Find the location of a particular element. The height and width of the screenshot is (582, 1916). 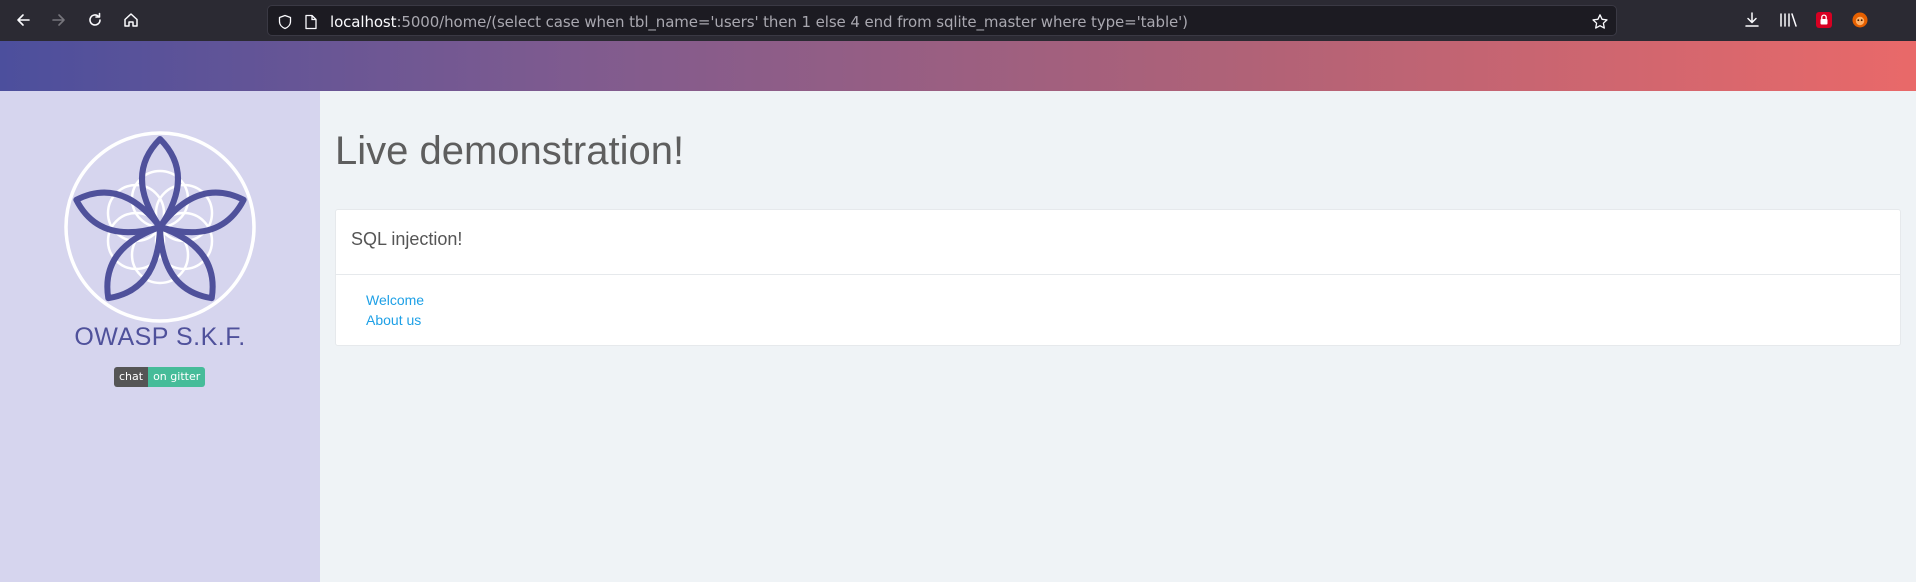

card-header: SQL injection! is located at coordinates (1118, 242).